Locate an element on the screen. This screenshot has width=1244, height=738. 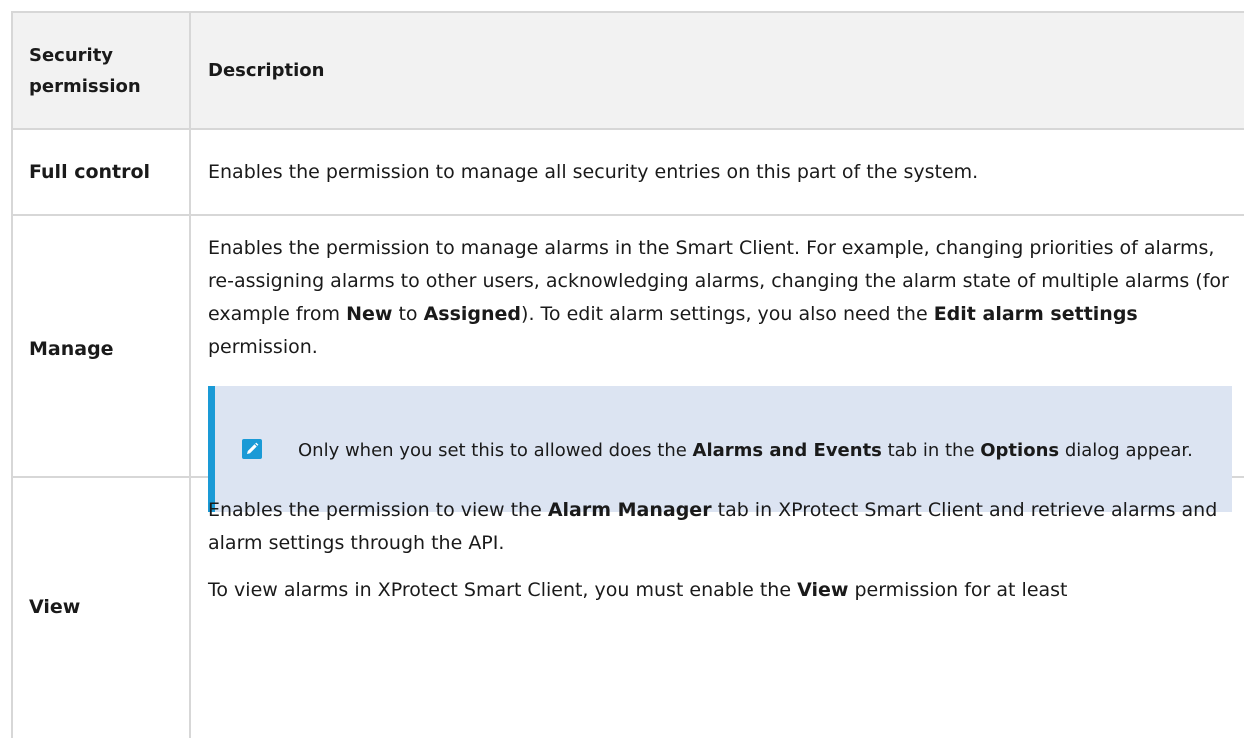
bold-text: Edit alarm settings is located at coordinates (1035, 314).